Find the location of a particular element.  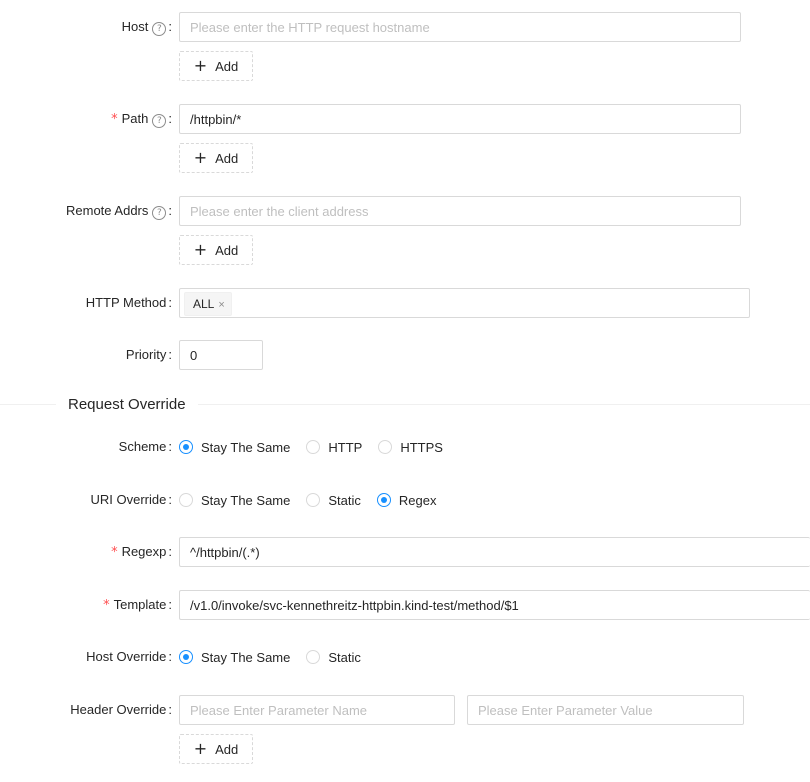

http-method-label: HTTP Method: is located at coordinates (128, 302).